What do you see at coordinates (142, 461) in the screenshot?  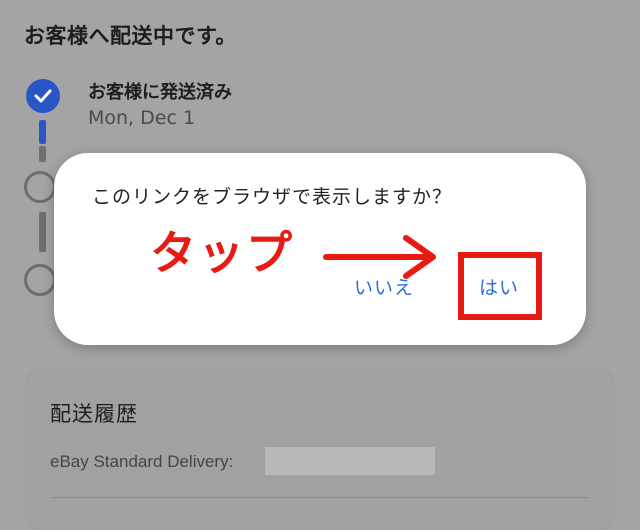 I see `delivery-method-label: eBay Standard Delivery:` at bounding box center [142, 461].